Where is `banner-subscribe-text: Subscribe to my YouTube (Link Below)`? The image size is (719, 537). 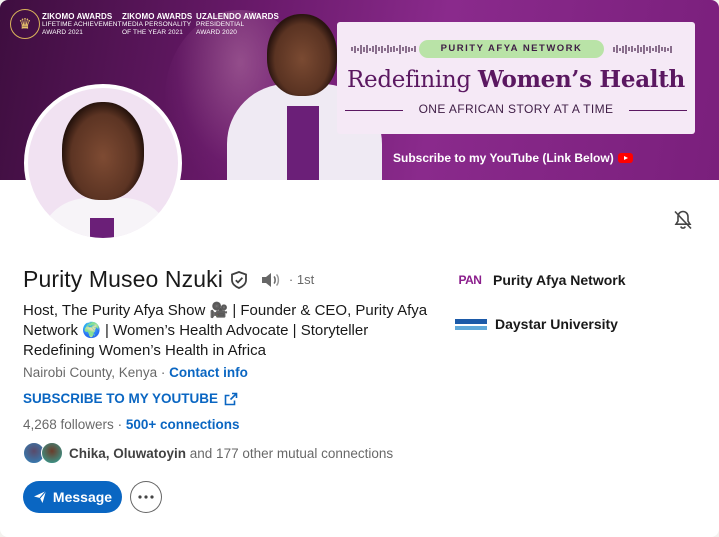 banner-subscribe-text: Subscribe to my YouTube (Link Below) is located at coordinates (513, 158).